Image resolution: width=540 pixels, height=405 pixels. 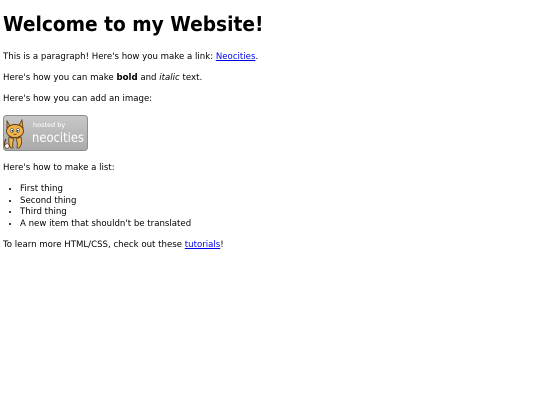 I want to click on link-paragraph-end: ., so click(x=257, y=57).